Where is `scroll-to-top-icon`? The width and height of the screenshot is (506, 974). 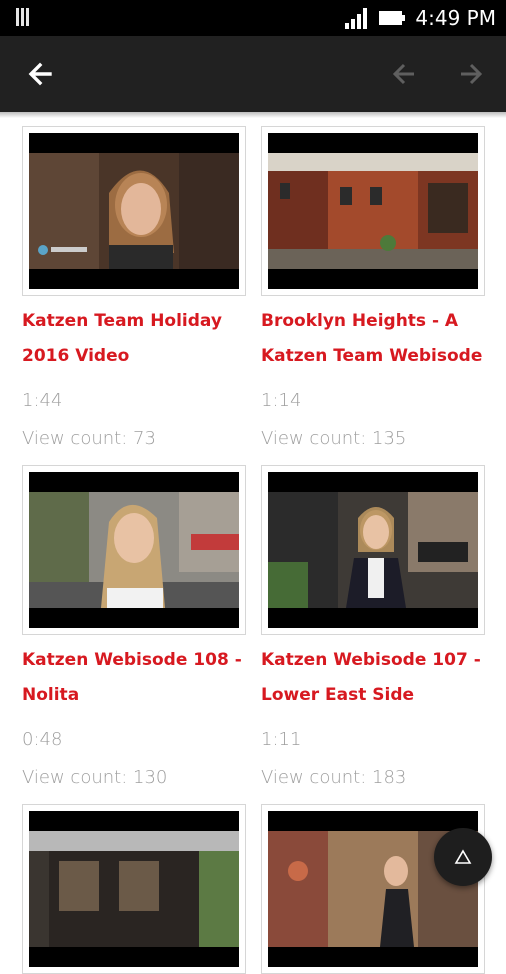
scroll-to-top-icon is located at coordinates (463, 856).